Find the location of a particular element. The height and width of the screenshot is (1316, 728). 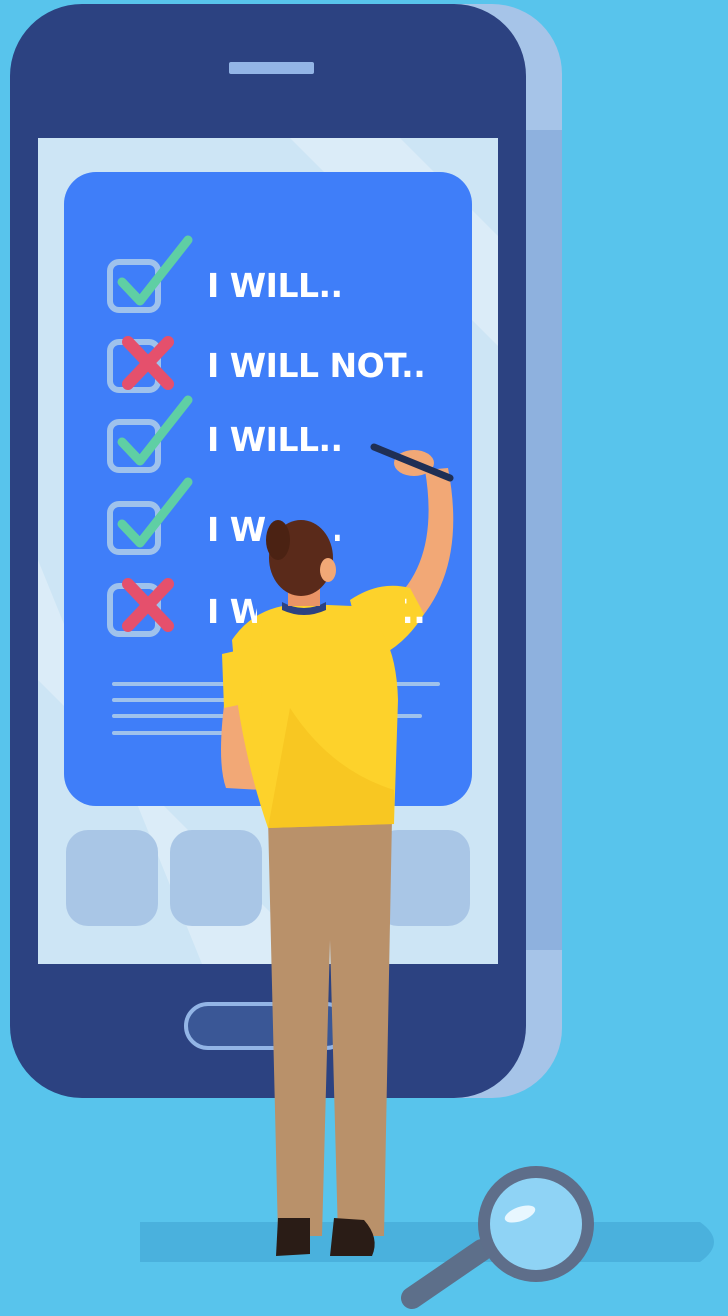

checklist-item-5-label: I WILL NOT.. is located at coordinates (316, 611).